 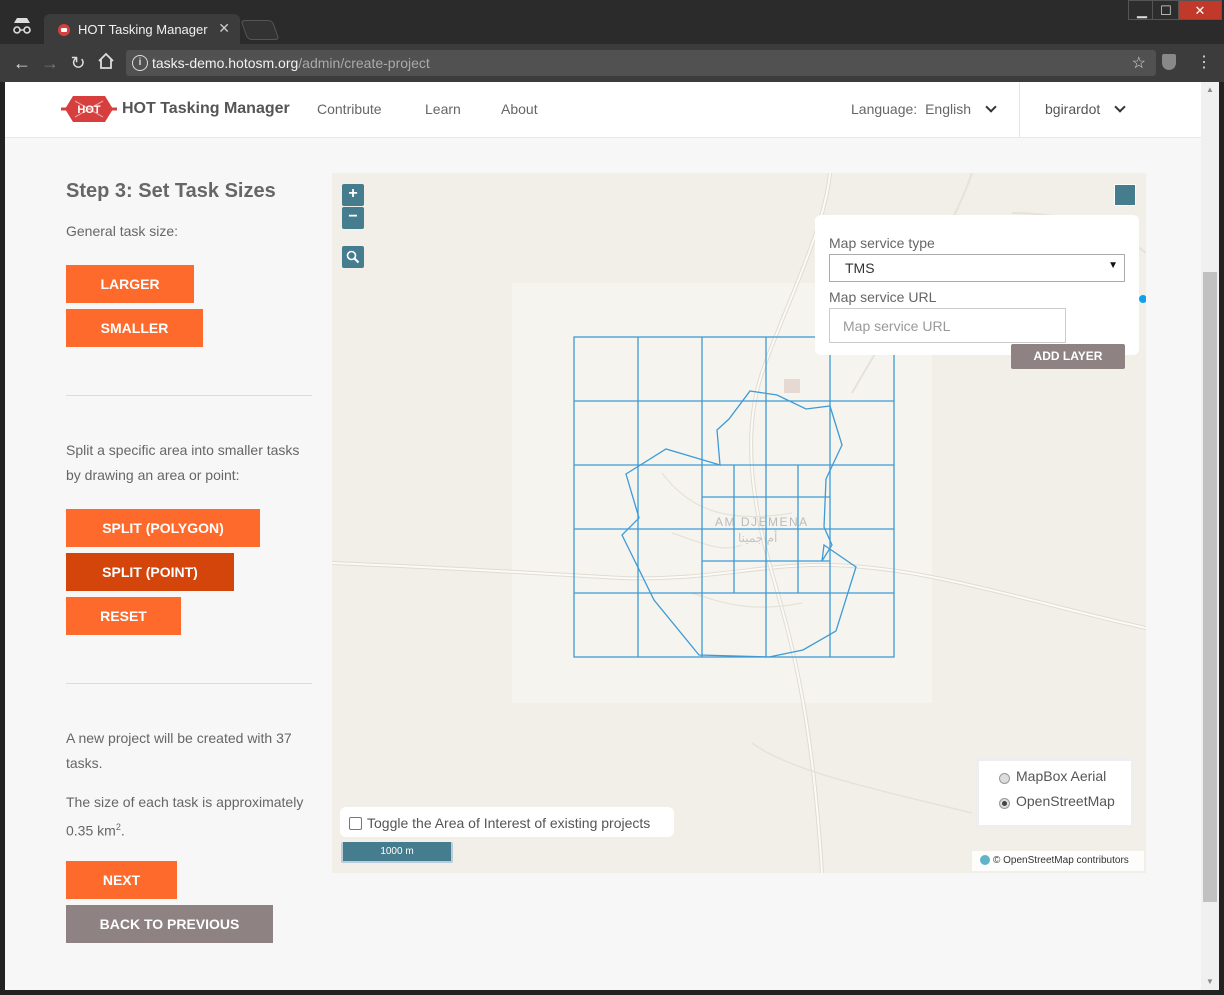 What do you see at coordinates (140, 63) in the screenshot?
I see `info-icon: i` at bounding box center [140, 63].